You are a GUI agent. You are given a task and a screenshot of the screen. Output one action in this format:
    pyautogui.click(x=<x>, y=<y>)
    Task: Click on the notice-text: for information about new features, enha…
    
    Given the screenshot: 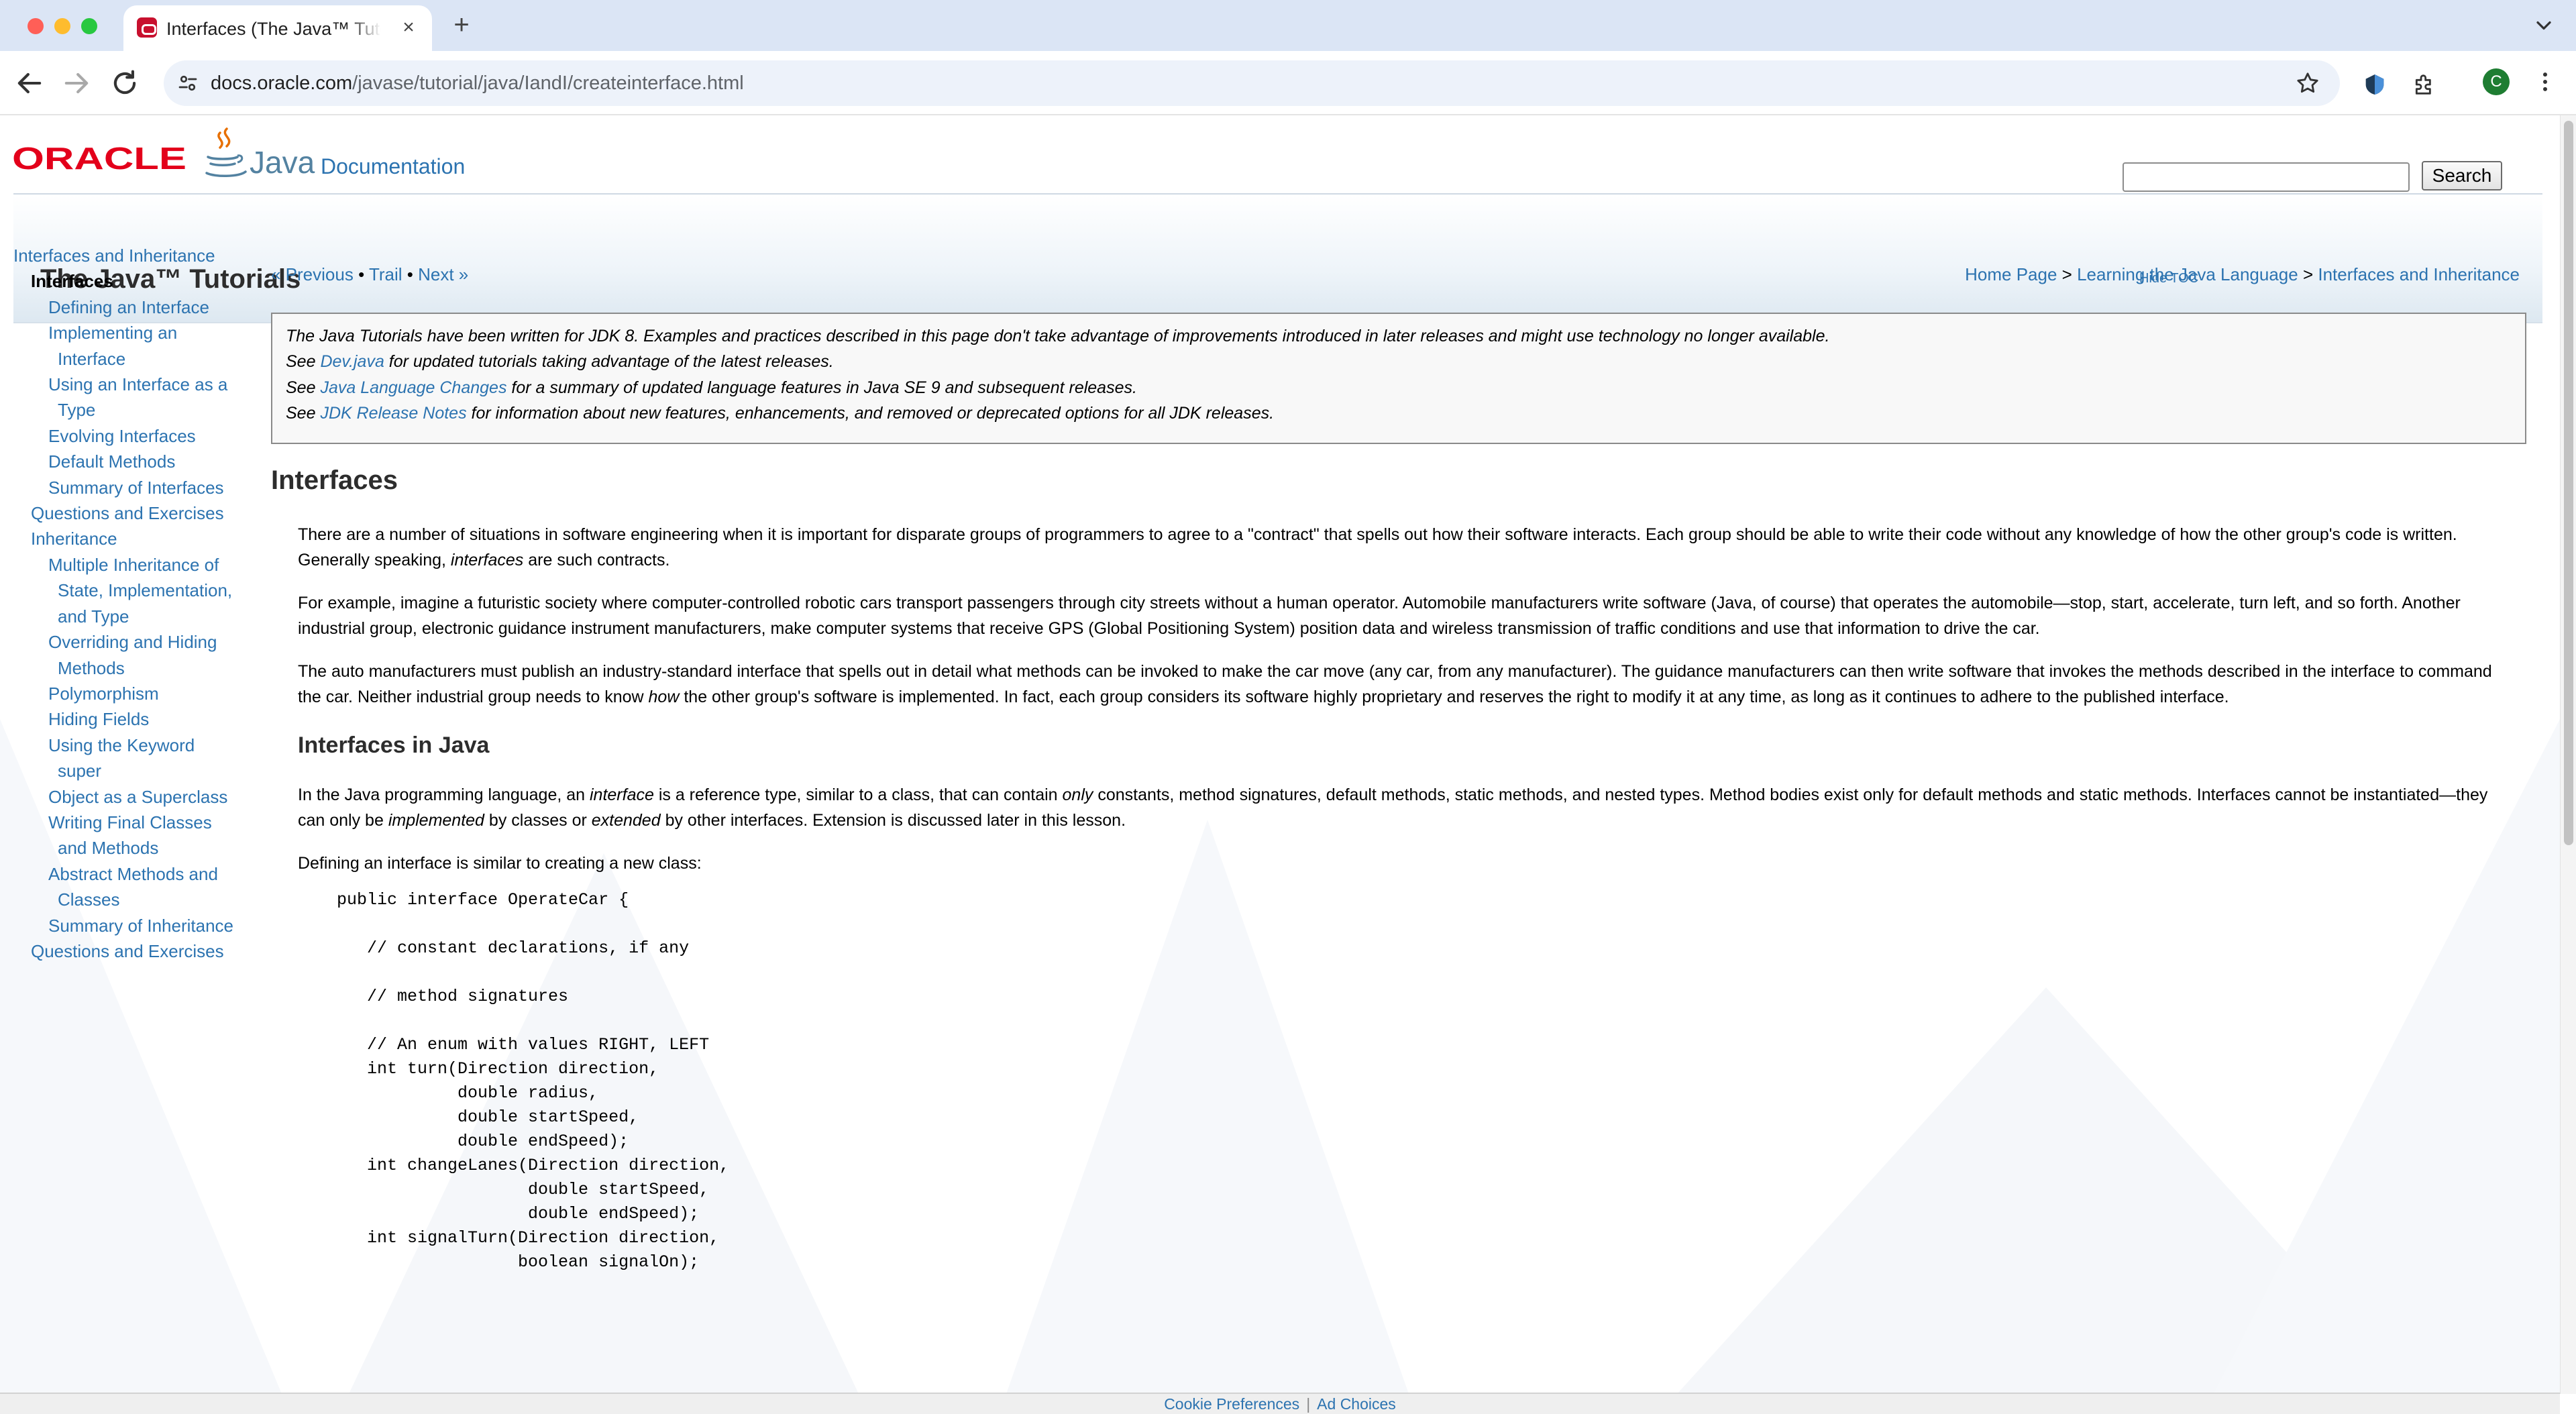 What is the action you would take?
    pyautogui.click(x=870, y=413)
    